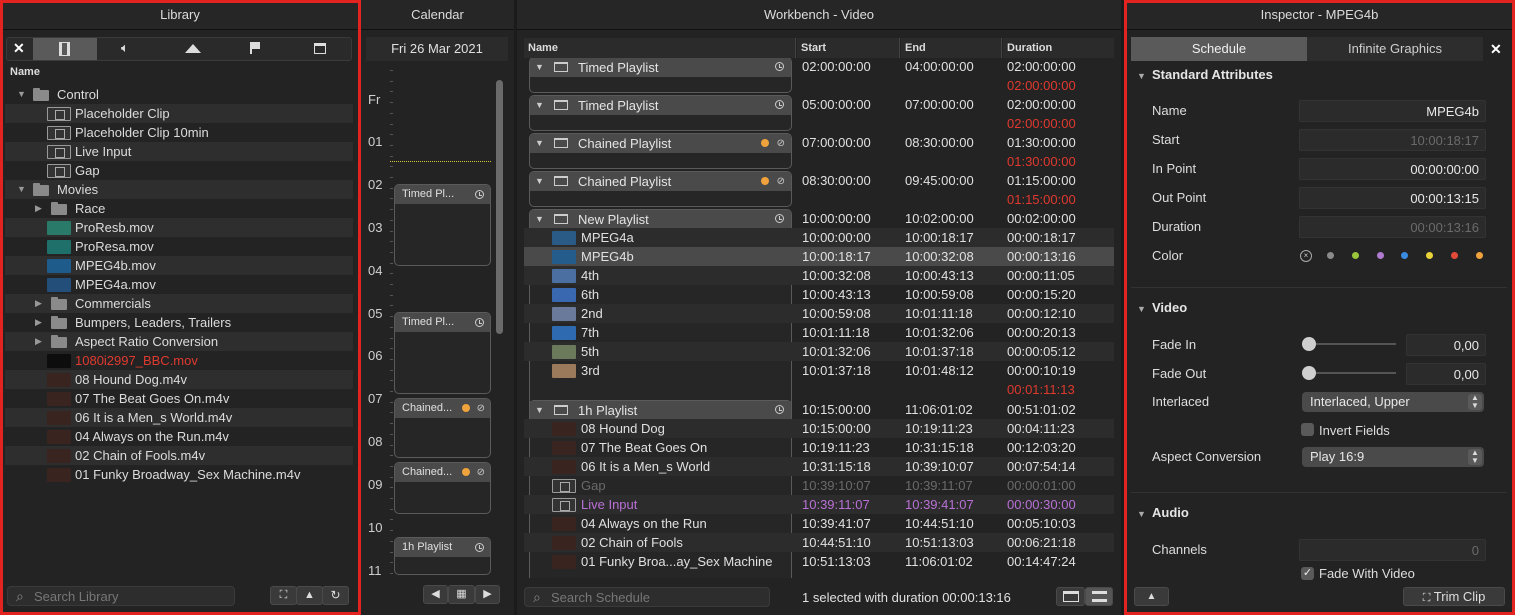  I want to click on workbench-col-duration: Duration, so click(1058, 48).